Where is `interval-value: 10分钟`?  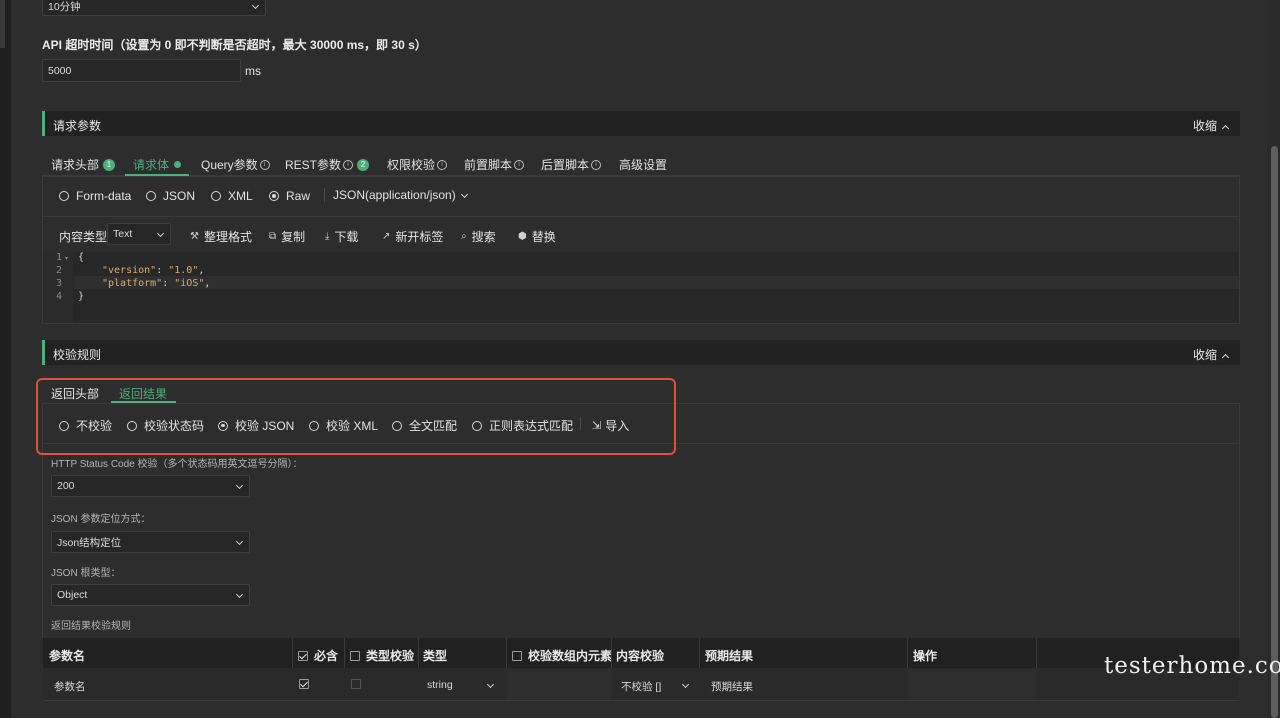
interval-value: 10分钟 is located at coordinates (64, 6).